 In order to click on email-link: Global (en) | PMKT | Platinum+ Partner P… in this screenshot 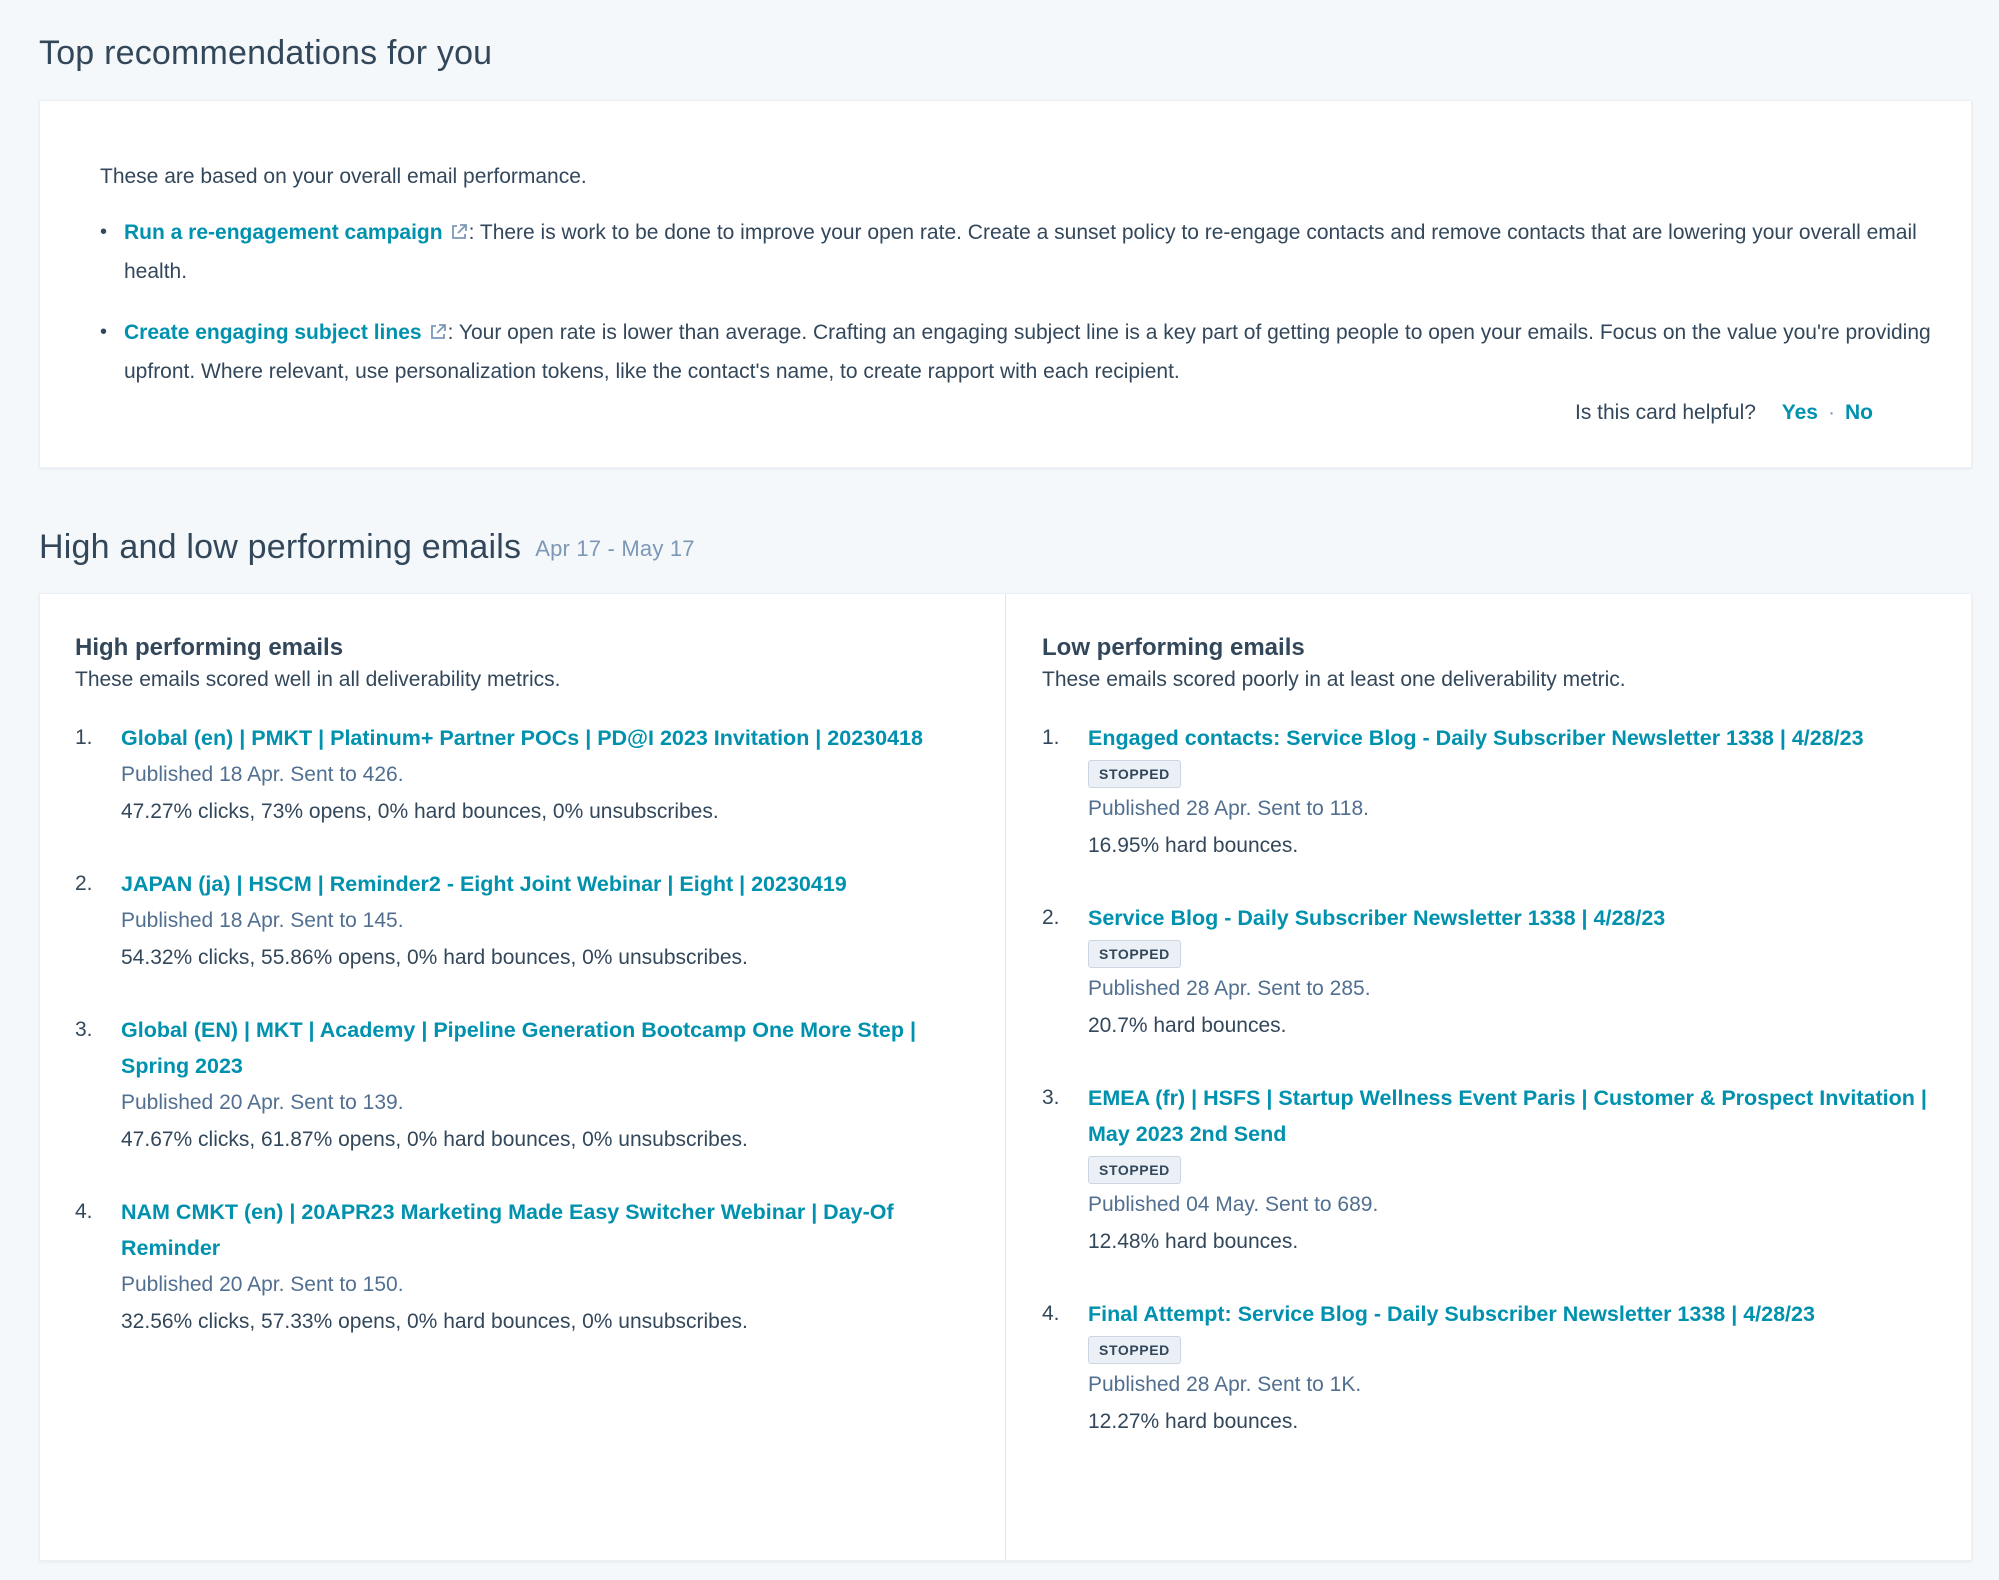, I will do `click(548, 738)`.